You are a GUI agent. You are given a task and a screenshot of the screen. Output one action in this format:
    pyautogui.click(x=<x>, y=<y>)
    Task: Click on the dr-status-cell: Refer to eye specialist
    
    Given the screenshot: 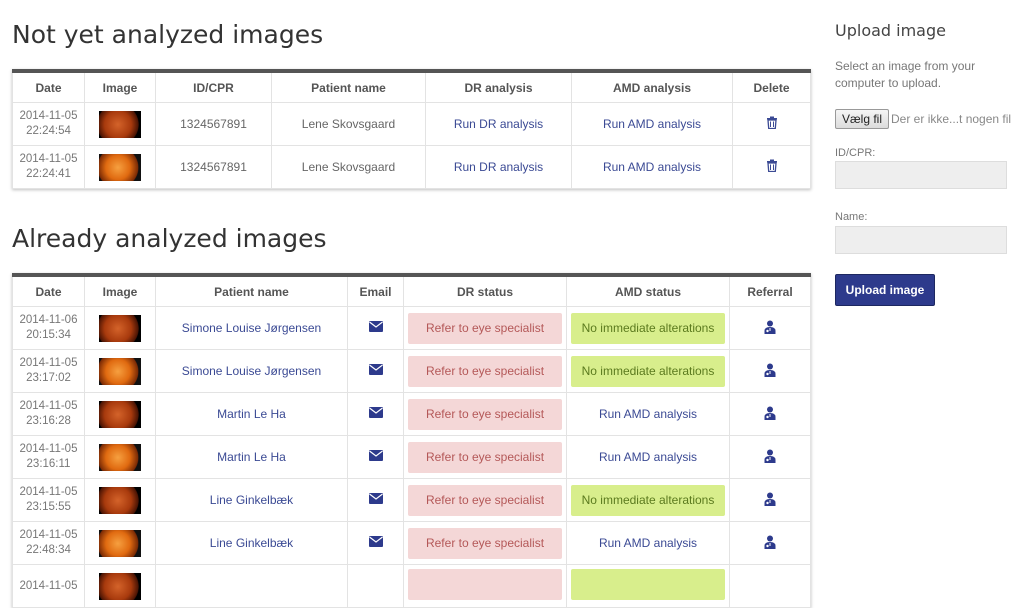 What is the action you would take?
    pyautogui.click(x=485, y=414)
    